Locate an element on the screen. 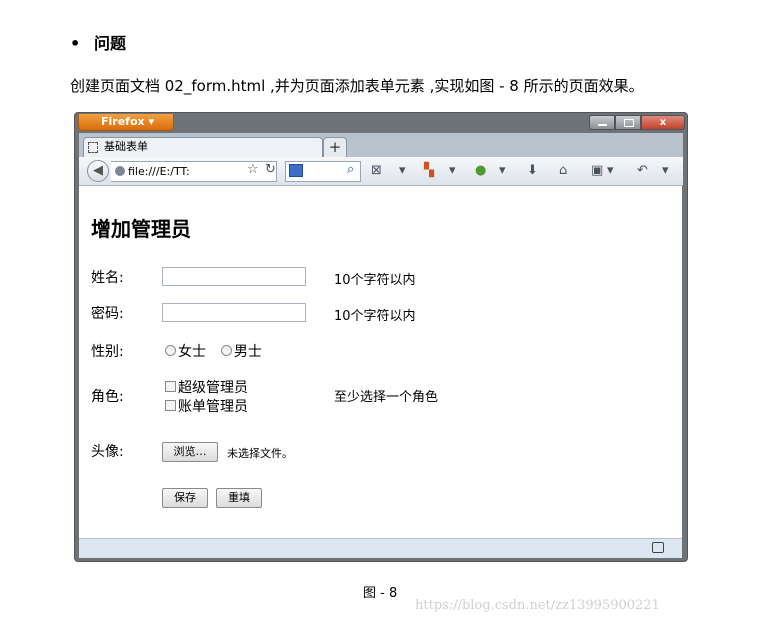  new-tab-button: + is located at coordinates (335, 147).